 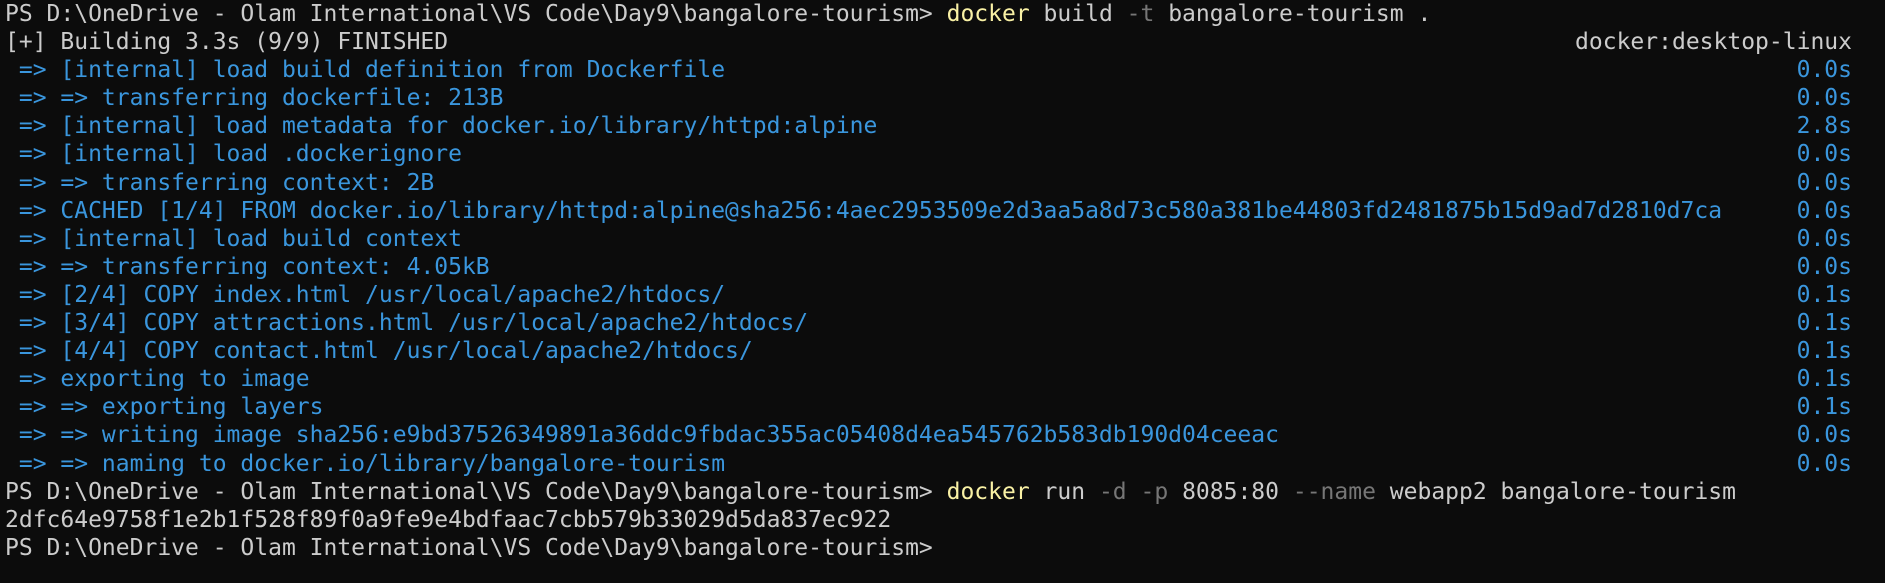 I want to click on build-context: docker:desktop-linux, so click(x=1713, y=42).